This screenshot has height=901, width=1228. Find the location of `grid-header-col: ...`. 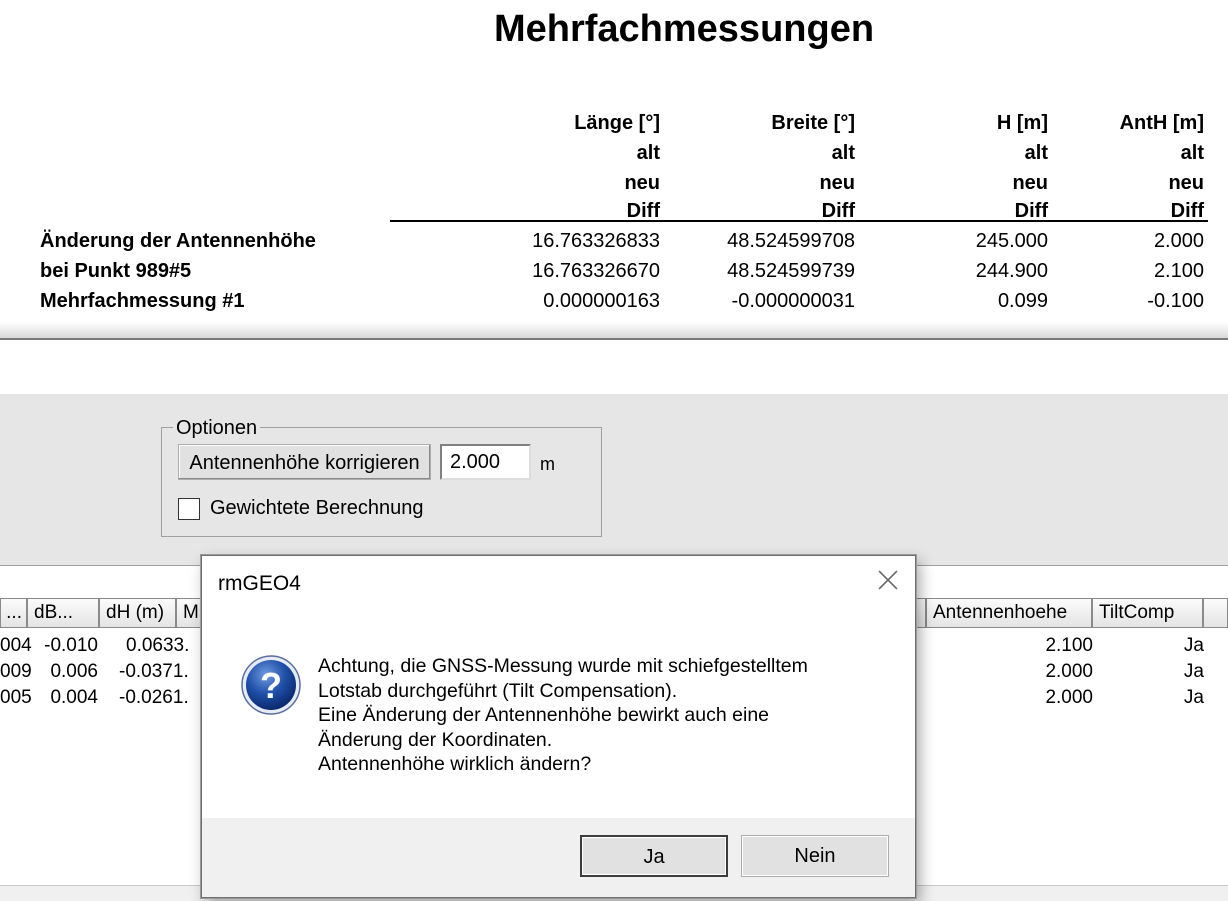

grid-header-col: ... is located at coordinates (13, 613).